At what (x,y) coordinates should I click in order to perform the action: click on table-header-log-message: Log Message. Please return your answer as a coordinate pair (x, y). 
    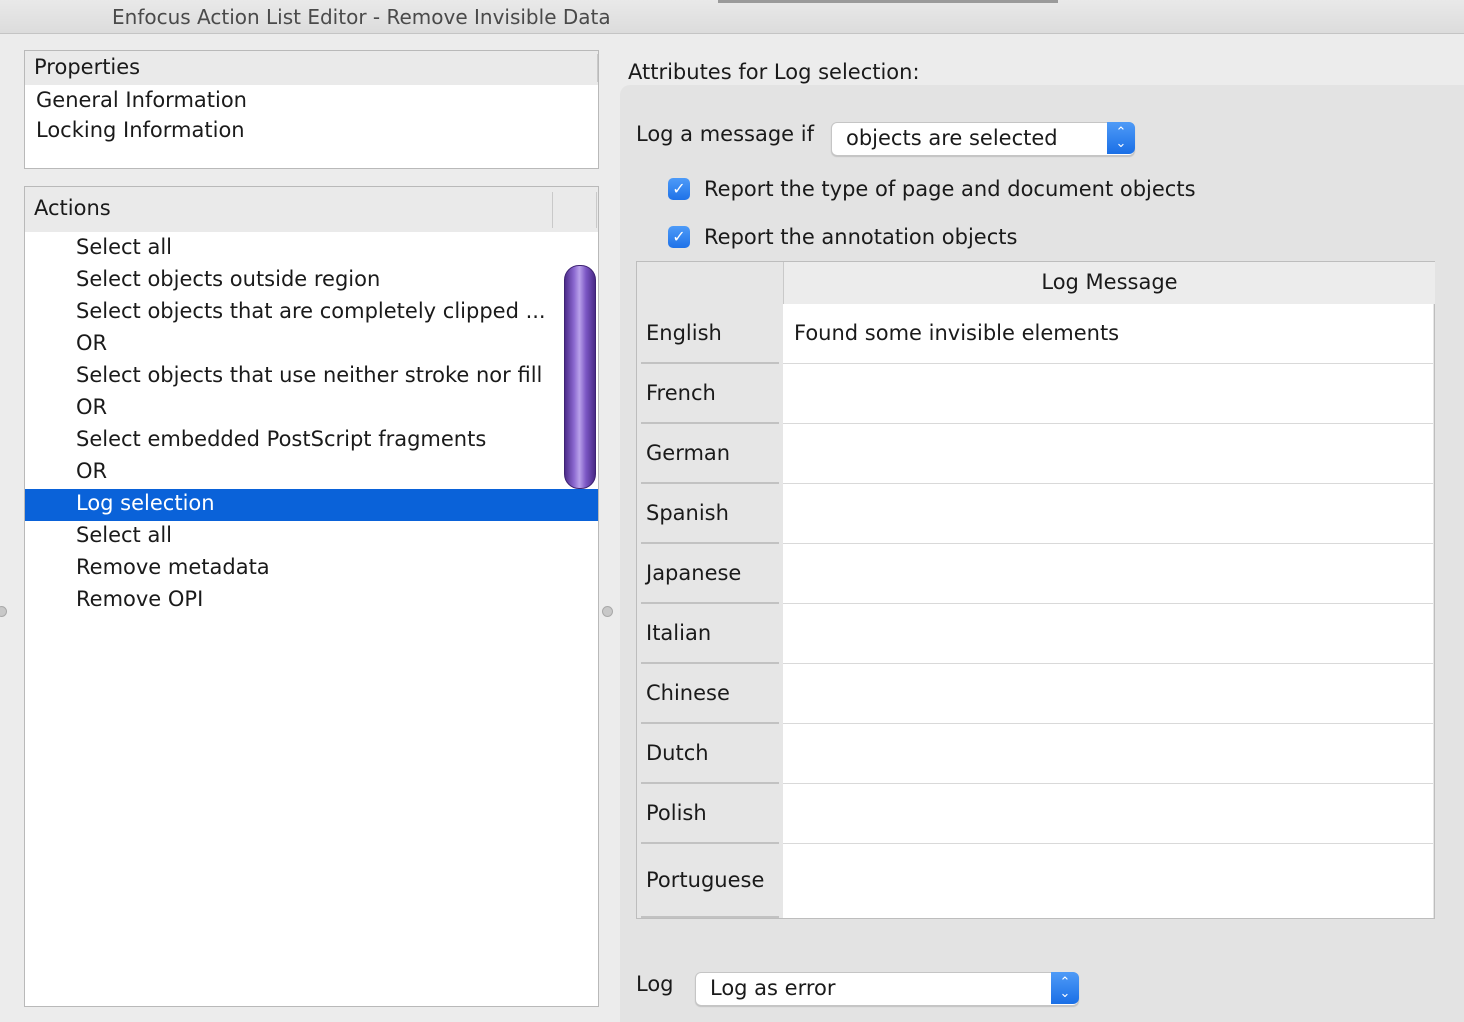
    Looking at the image, I should click on (1109, 283).